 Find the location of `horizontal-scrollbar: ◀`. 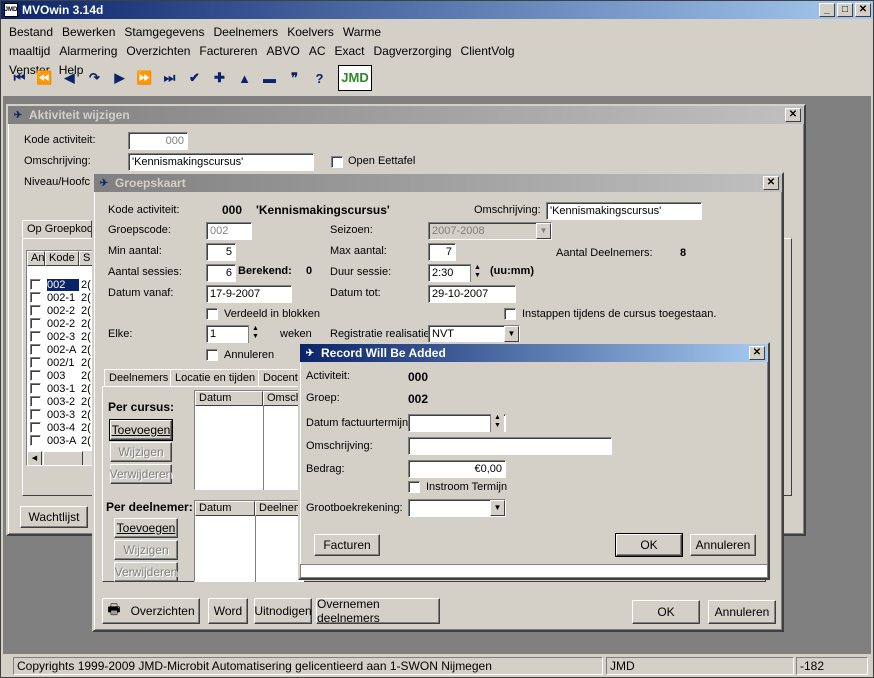

horizontal-scrollbar: ◀ is located at coordinates (60, 458).